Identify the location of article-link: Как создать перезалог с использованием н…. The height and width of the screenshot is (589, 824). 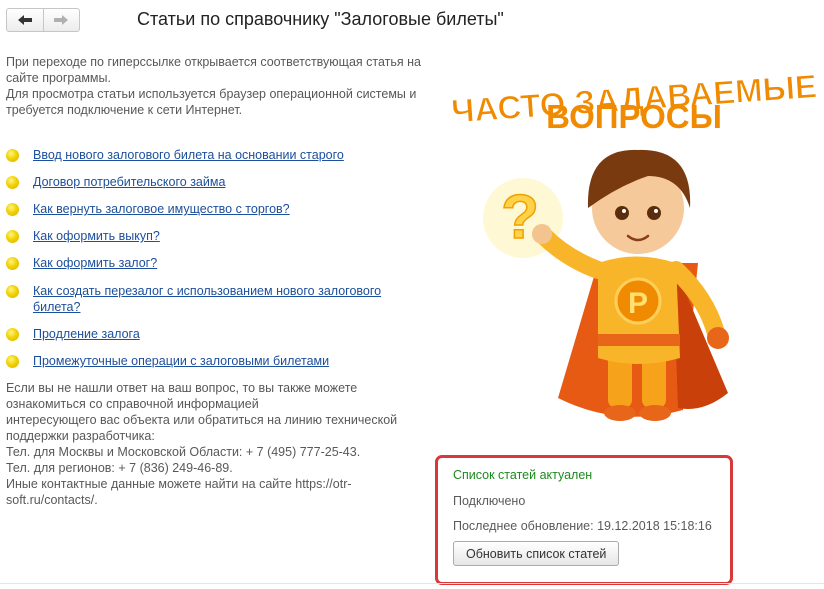
(218, 299).